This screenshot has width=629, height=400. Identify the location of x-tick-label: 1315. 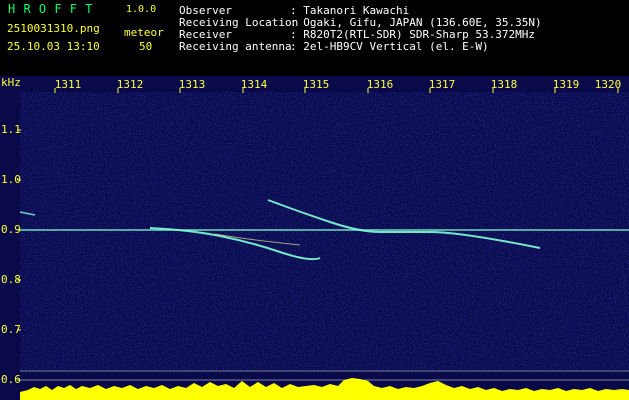
(316, 84).